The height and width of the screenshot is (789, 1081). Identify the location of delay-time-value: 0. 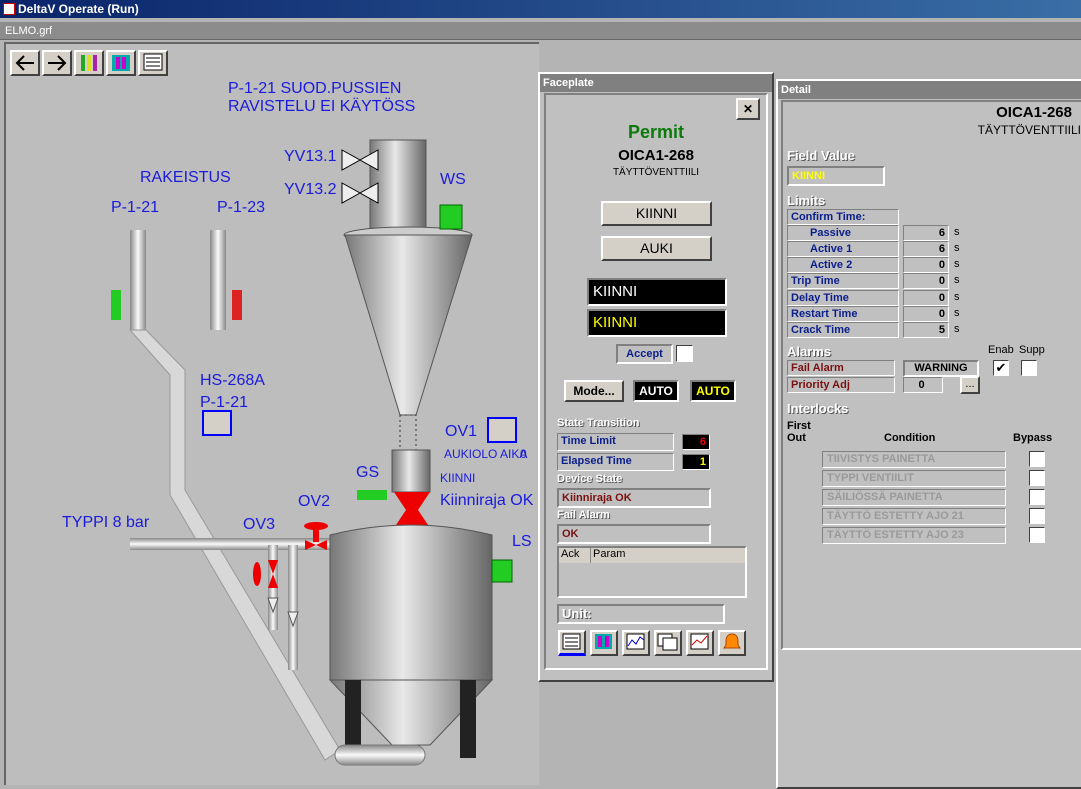
(926, 298).